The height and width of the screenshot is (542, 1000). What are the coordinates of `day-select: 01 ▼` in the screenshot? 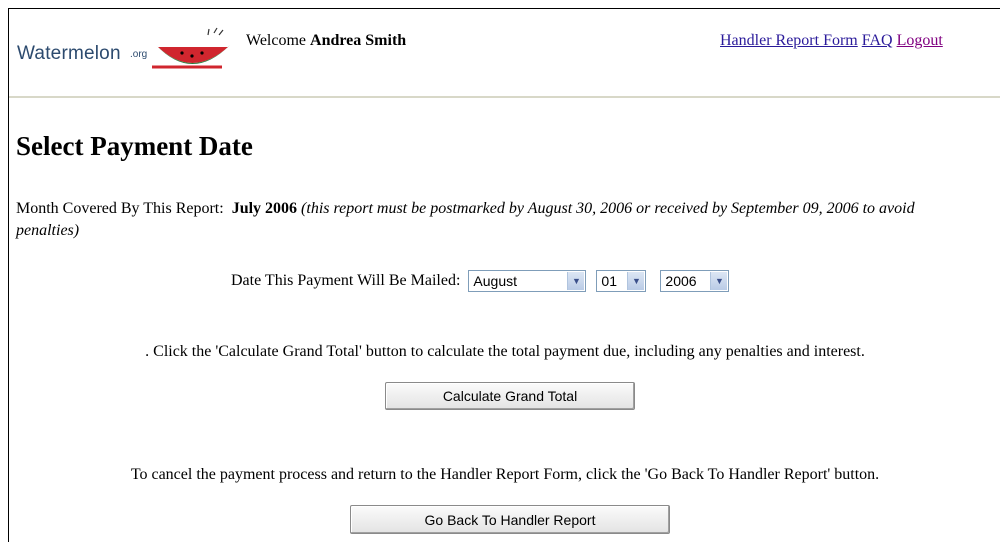 It's located at (621, 281).